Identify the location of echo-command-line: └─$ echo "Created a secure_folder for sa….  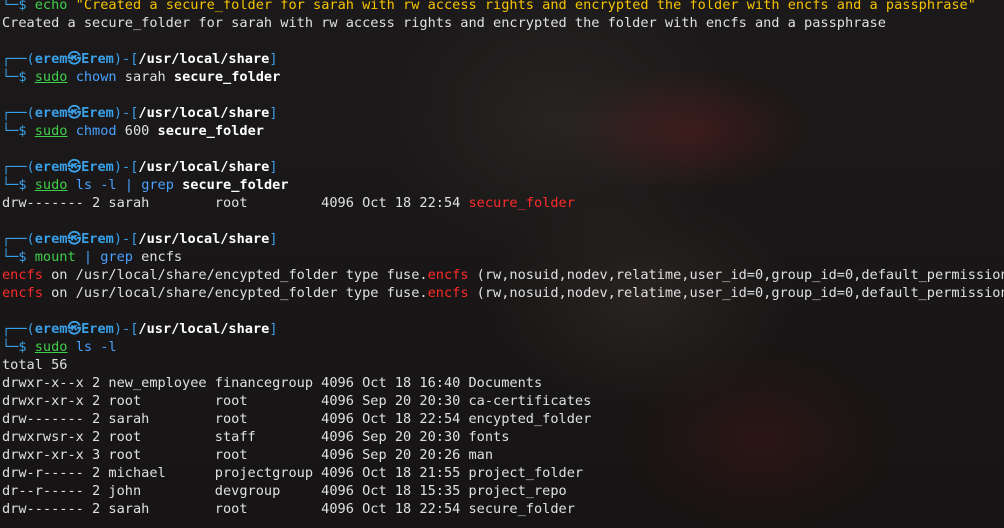
(503, 7).